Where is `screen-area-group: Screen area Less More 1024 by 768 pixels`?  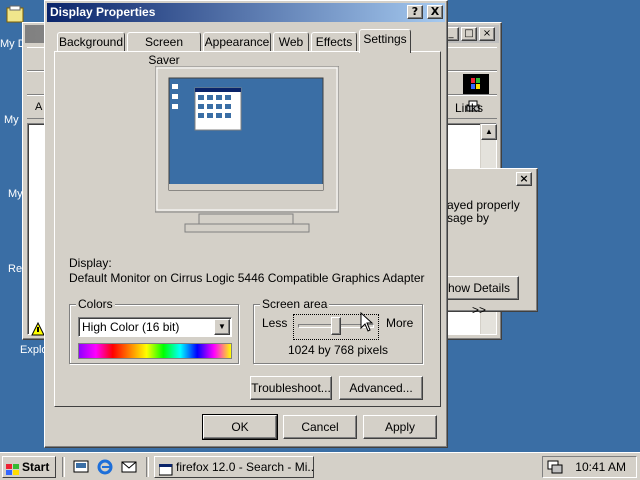
screen-area-group: Screen area Less More 1024 by 768 pixels is located at coordinates (338, 330).